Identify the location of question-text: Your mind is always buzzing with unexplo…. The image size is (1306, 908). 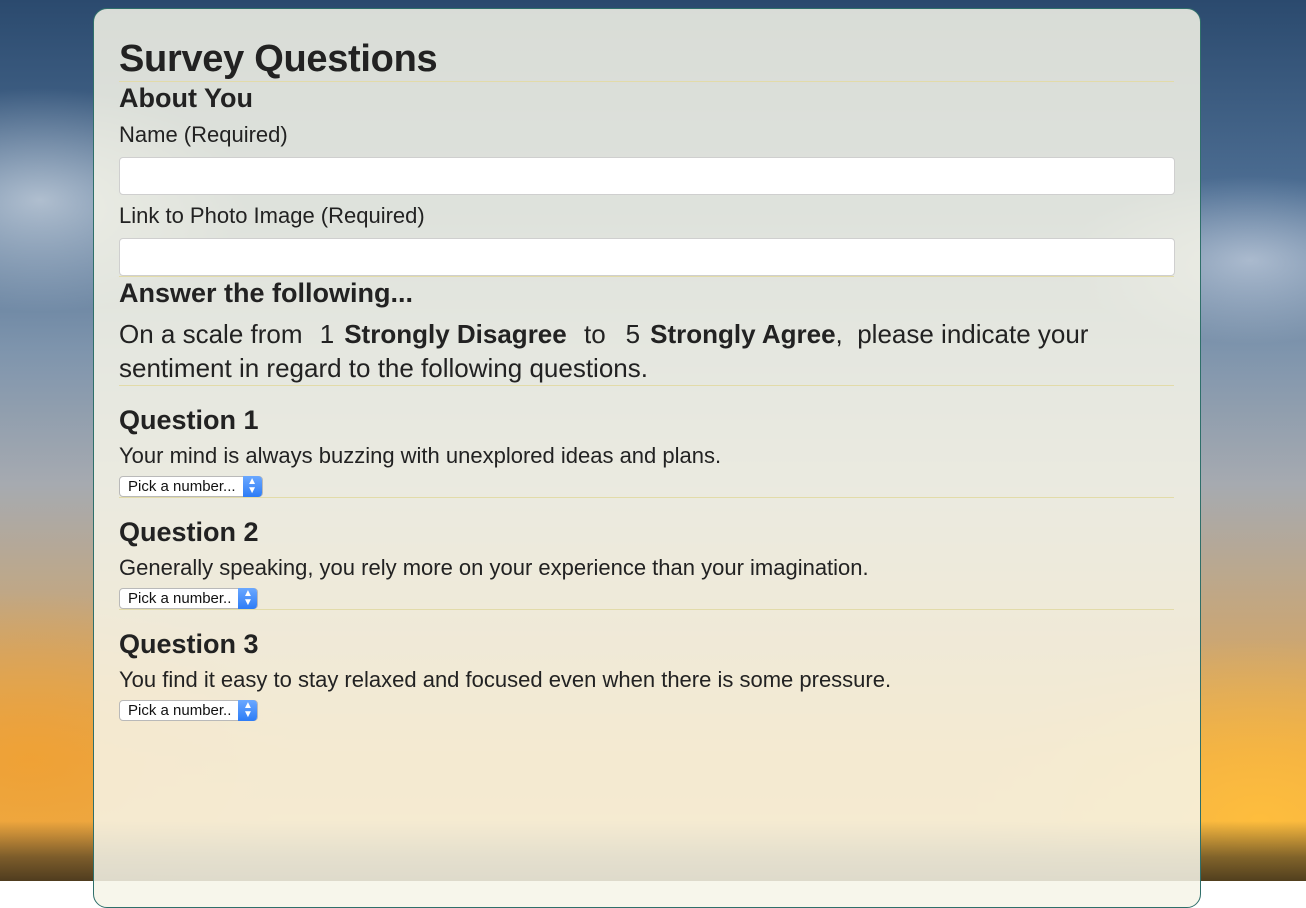
(420, 455).